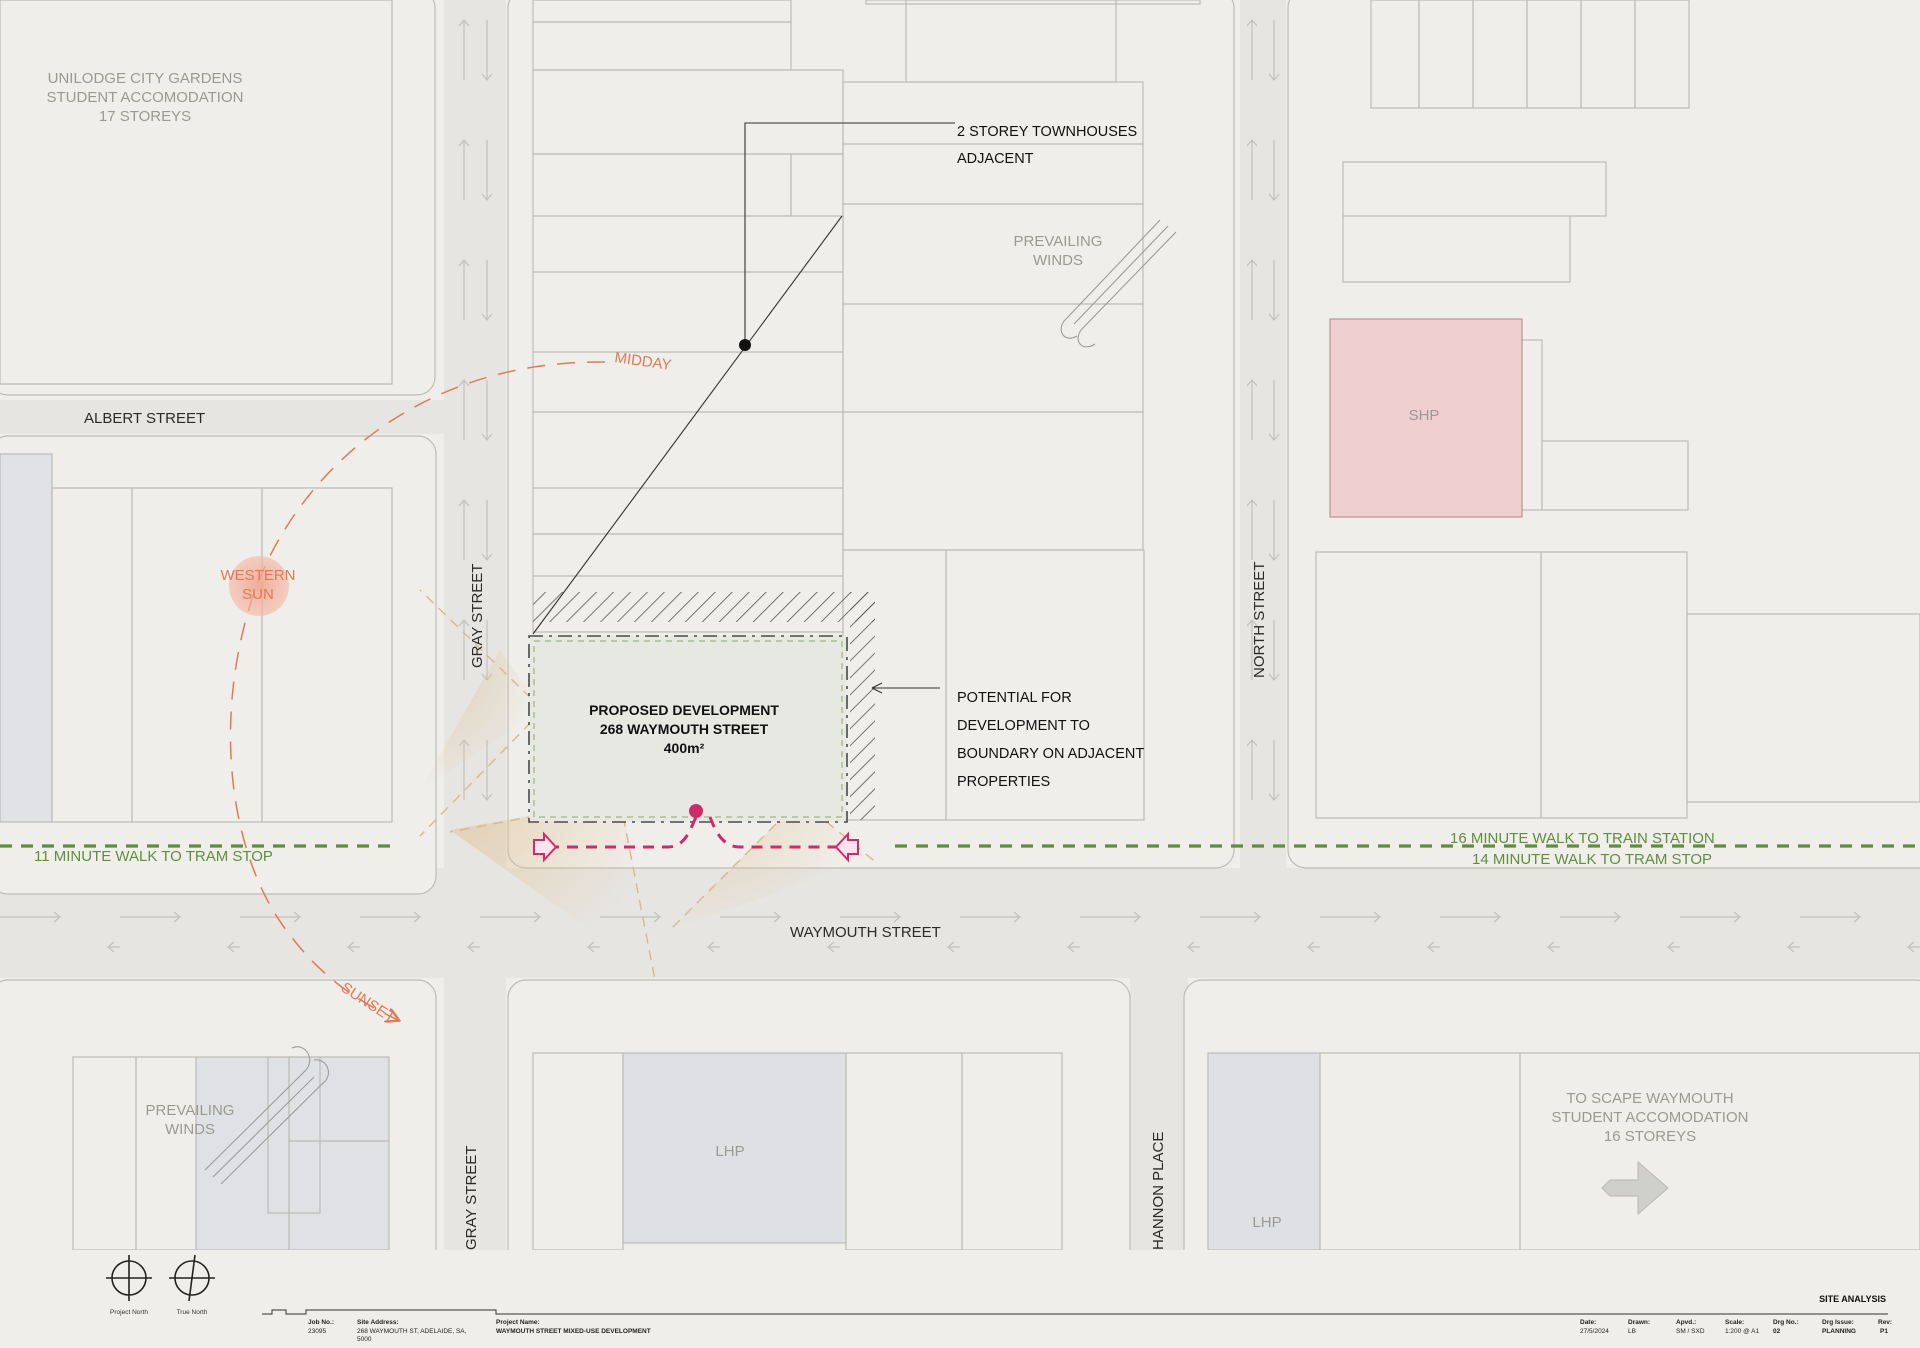 The width and height of the screenshot is (1920, 1348). Describe the element at coordinates (518, 1322) in the screenshot. I see `project-label: Project Name:` at that location.